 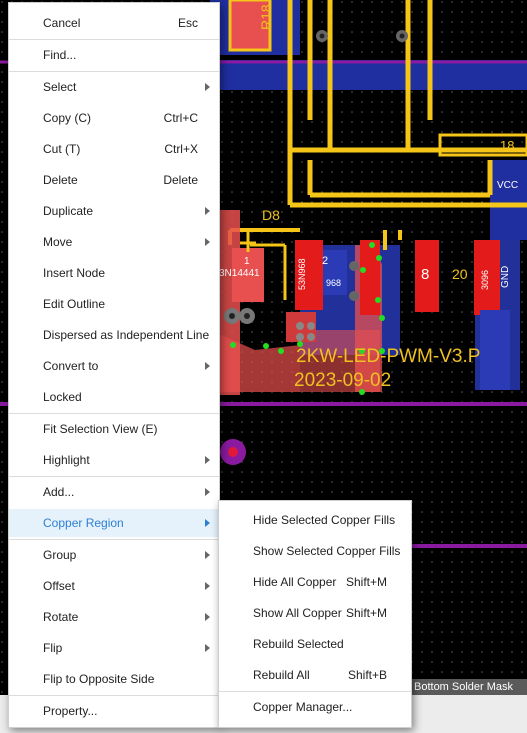 I want to click on submenu-item-show-all-copper: Show All Copper Shift+M, so click(x=315, y=613).